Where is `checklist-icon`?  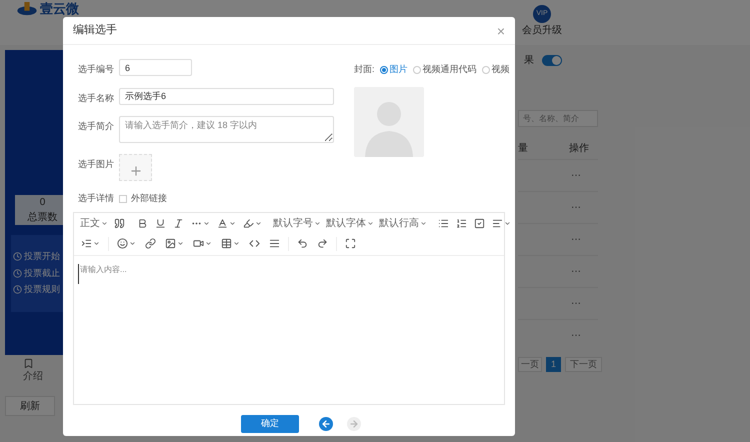
checklist-icon is located at coordinates (479, 223).